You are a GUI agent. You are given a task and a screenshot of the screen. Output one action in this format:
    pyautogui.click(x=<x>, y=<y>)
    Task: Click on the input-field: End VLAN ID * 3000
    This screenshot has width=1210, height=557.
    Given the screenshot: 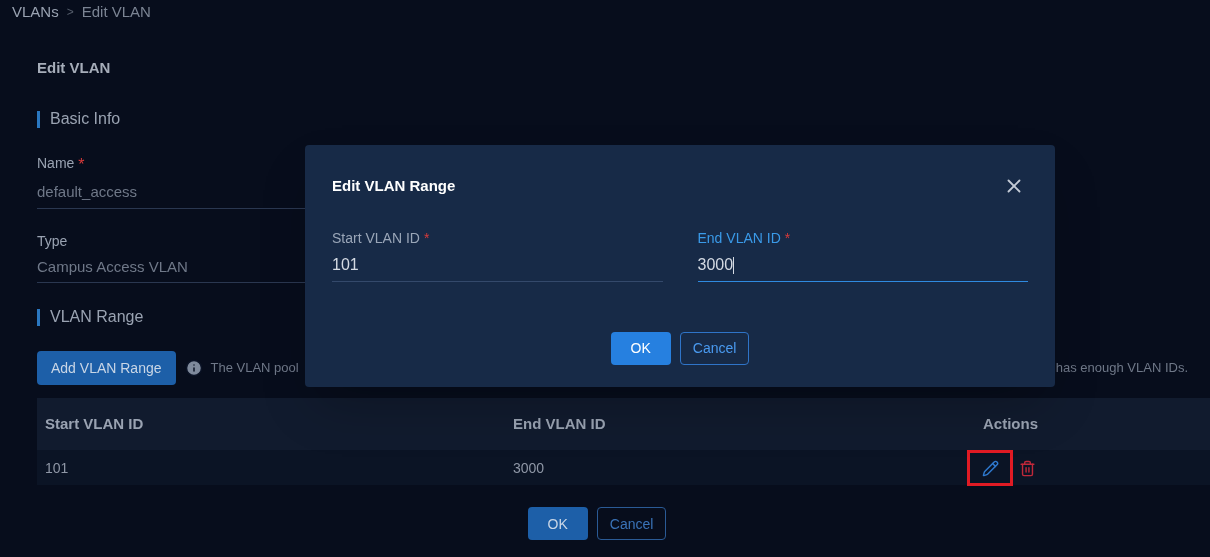 What is the action you would take?
    pyautogui.click(x=862, y=254)
    